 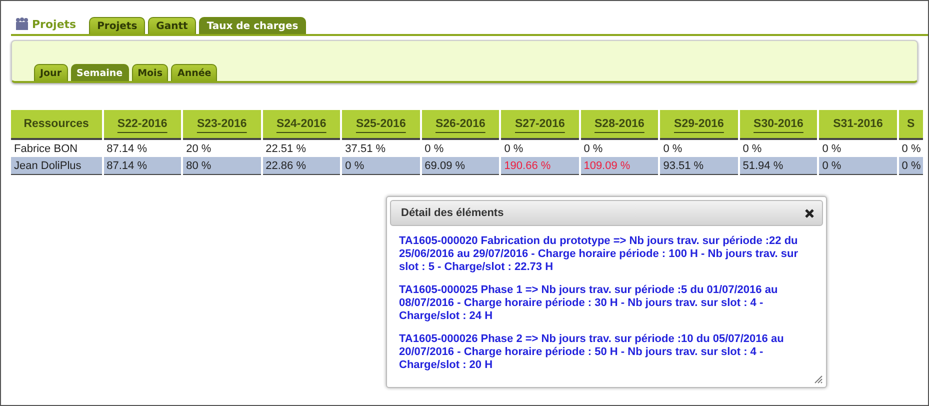 I want to click on table-cell-text: 20 %, so click(x=198, y=149).